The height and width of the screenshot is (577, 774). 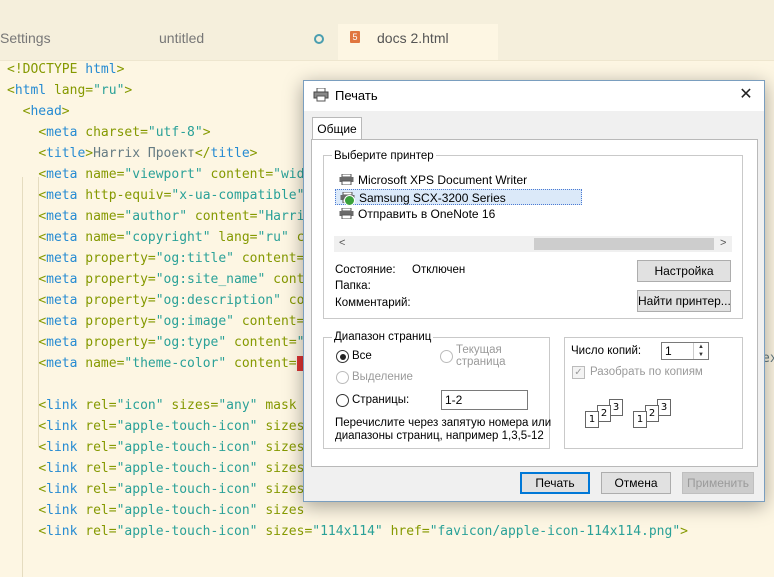 What do you see at coordinates (624, 244) in the screenshot?
I see `scrollbar-thumb` at bounding box center [624, 244].